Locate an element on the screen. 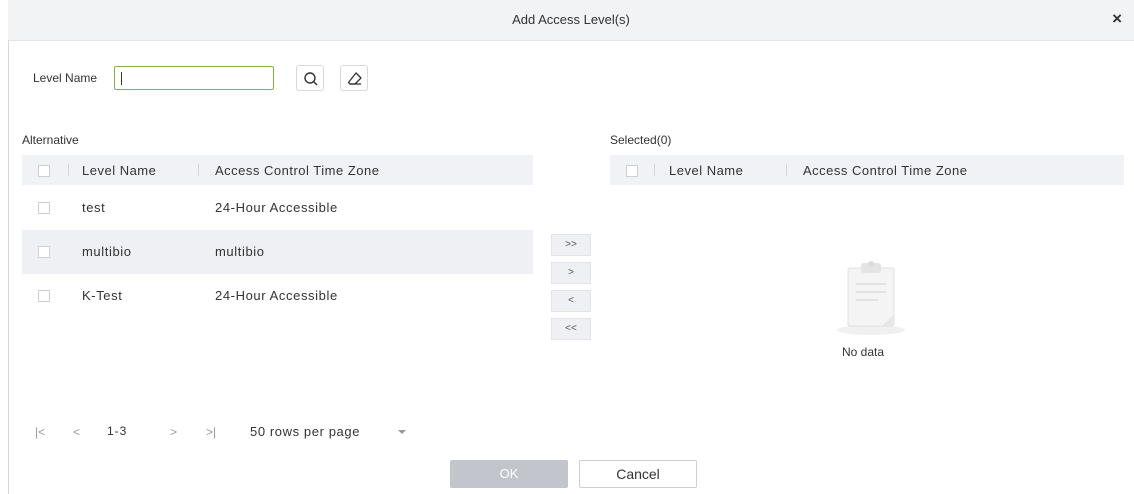 Image resolution: width=1134 pixels, height=494 pixels. dialog-title: Add Access Level(s) is located at coordinates (571, 19).